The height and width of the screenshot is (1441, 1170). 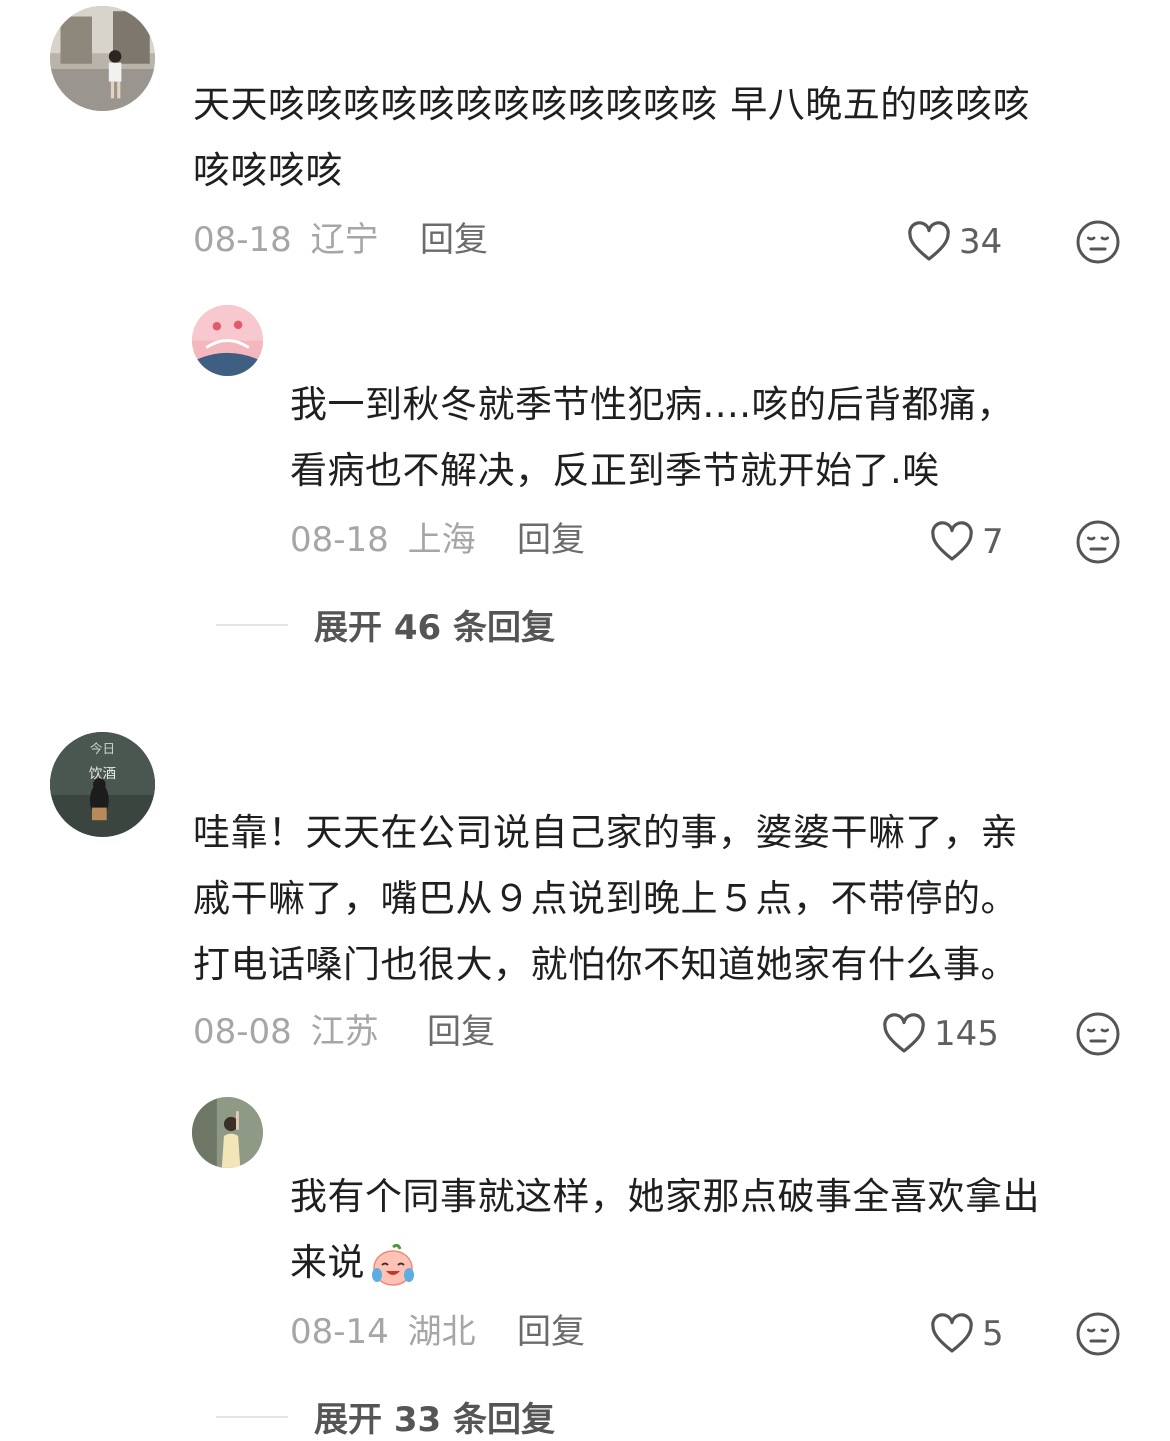 I want to click on reply-date: 08-14, so click(x=339, y=1332).